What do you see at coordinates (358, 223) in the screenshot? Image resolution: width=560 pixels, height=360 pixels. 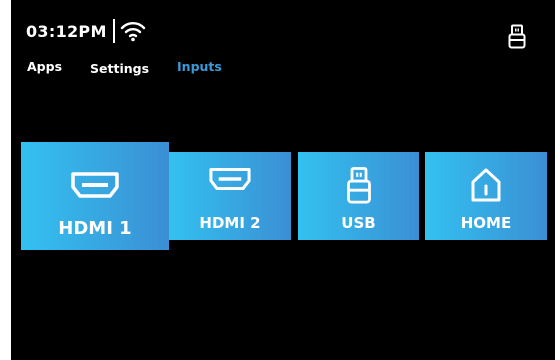 I see `tile-label: USB` at bounding box center [358, 223].